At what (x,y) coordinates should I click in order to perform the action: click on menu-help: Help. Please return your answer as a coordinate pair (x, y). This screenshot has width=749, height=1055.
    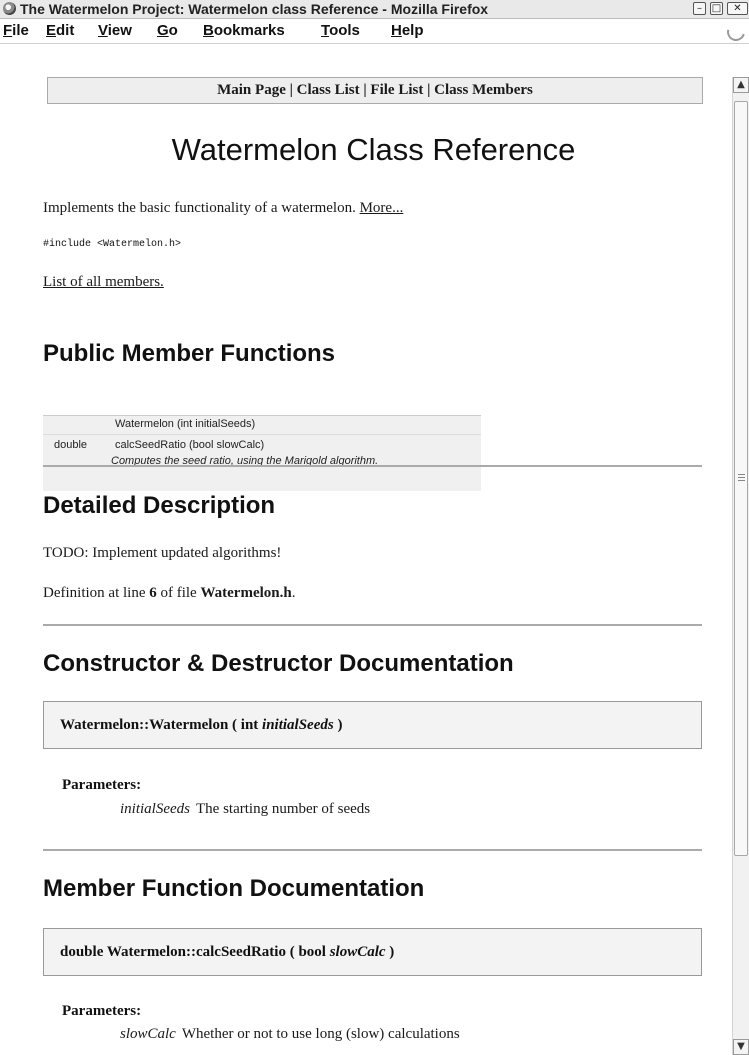
    Looking at the image, I should click on (407, 30).